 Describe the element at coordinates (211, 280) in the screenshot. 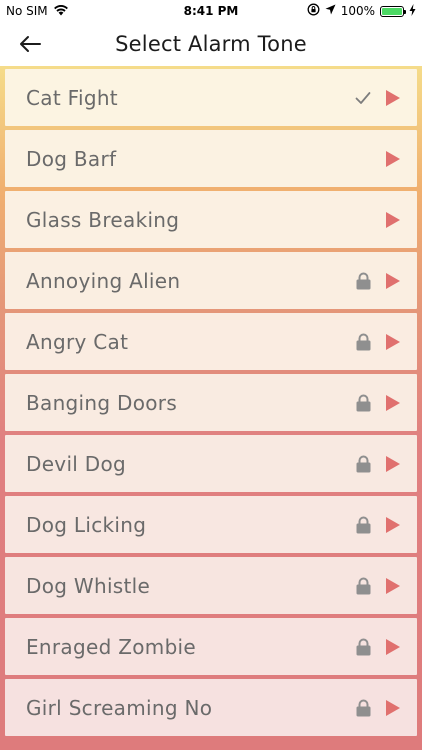

I see `tone-row: Annoying Alien` at that location.